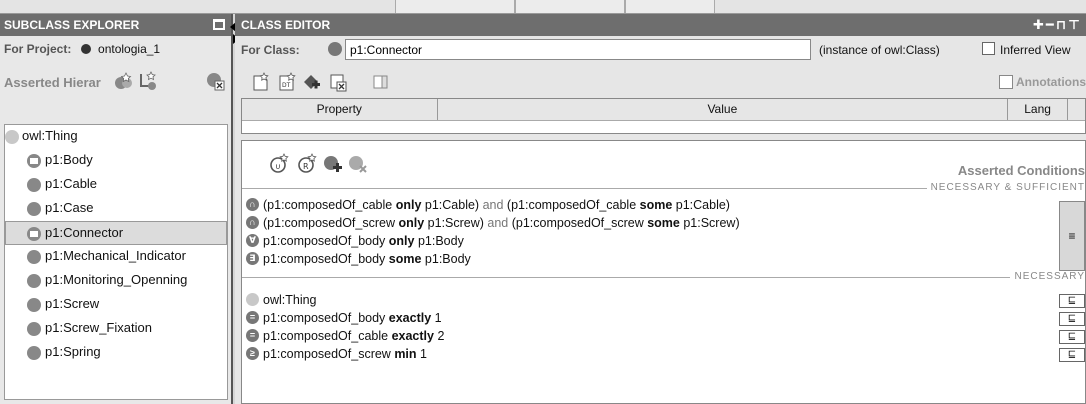 This screenshot has height=404, width=1086. Describe the element at coordinates (1038, 109) in the screenshot. I see `lang-column-header: Lang` at that location.